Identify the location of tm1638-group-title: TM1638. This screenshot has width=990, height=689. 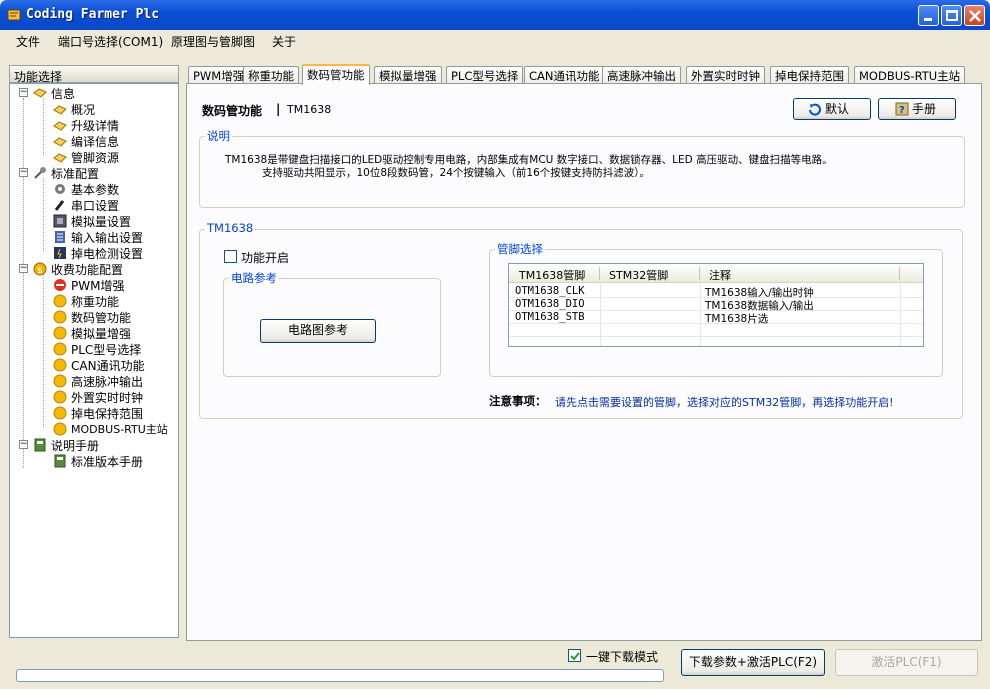
(230, 228).